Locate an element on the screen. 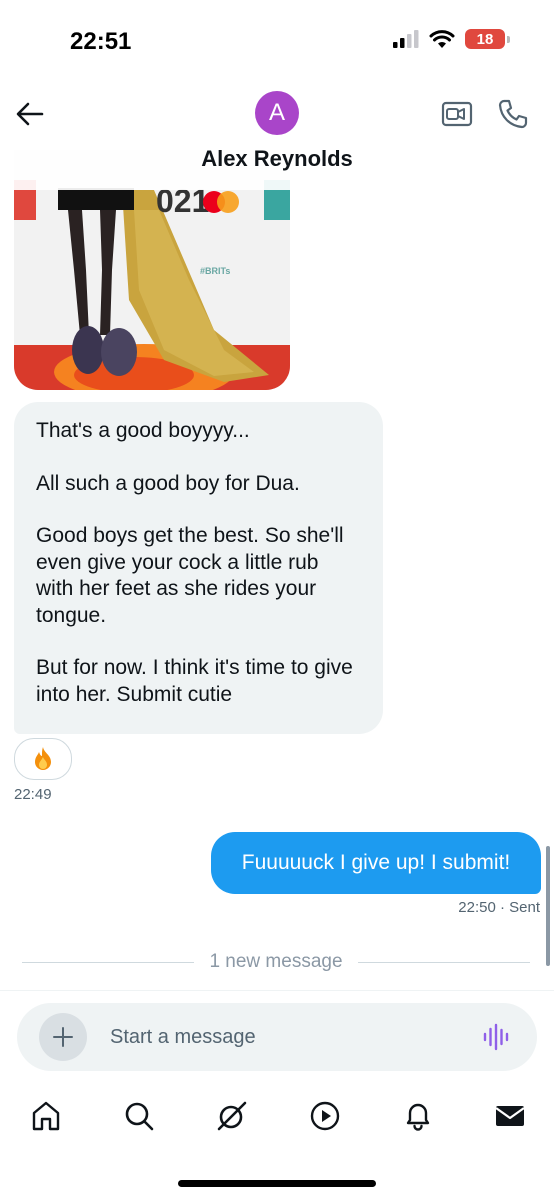 The image size is (554, 1200). tab-notifications is located at coordinates (418, 1116).